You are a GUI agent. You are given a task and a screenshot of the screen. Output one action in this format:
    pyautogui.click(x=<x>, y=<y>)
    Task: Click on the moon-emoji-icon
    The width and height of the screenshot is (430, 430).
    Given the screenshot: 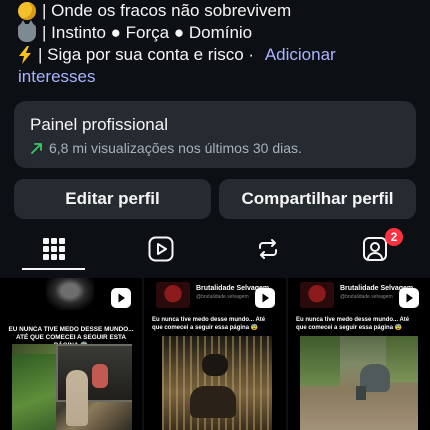 What is the action you would take?
    pyautogui.click(x=27, y=11)
    